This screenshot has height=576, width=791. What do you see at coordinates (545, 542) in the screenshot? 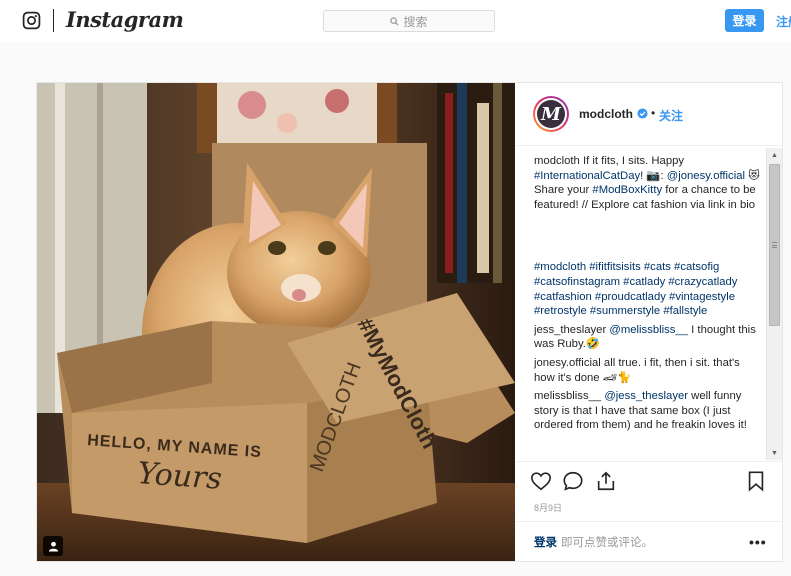
I see `login-link: 登录` at bounding box center [545, 542].